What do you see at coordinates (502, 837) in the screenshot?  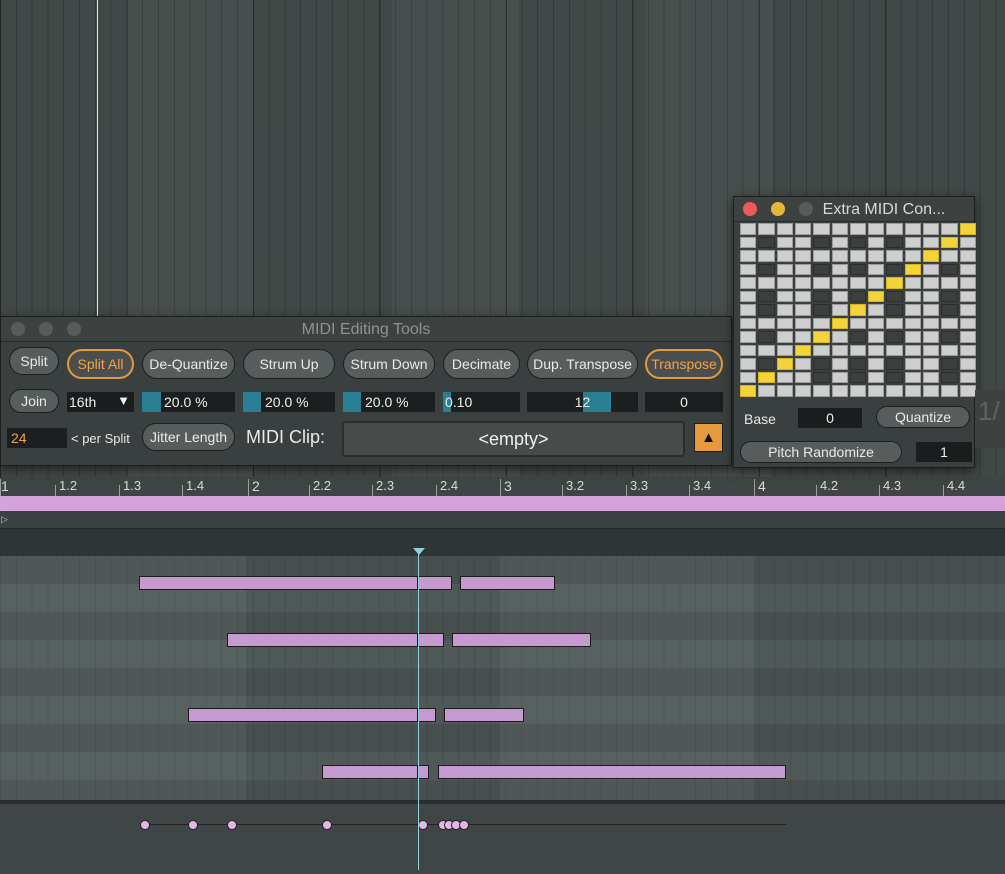 I see `velocity-lane` at bounding box center [502, 837].